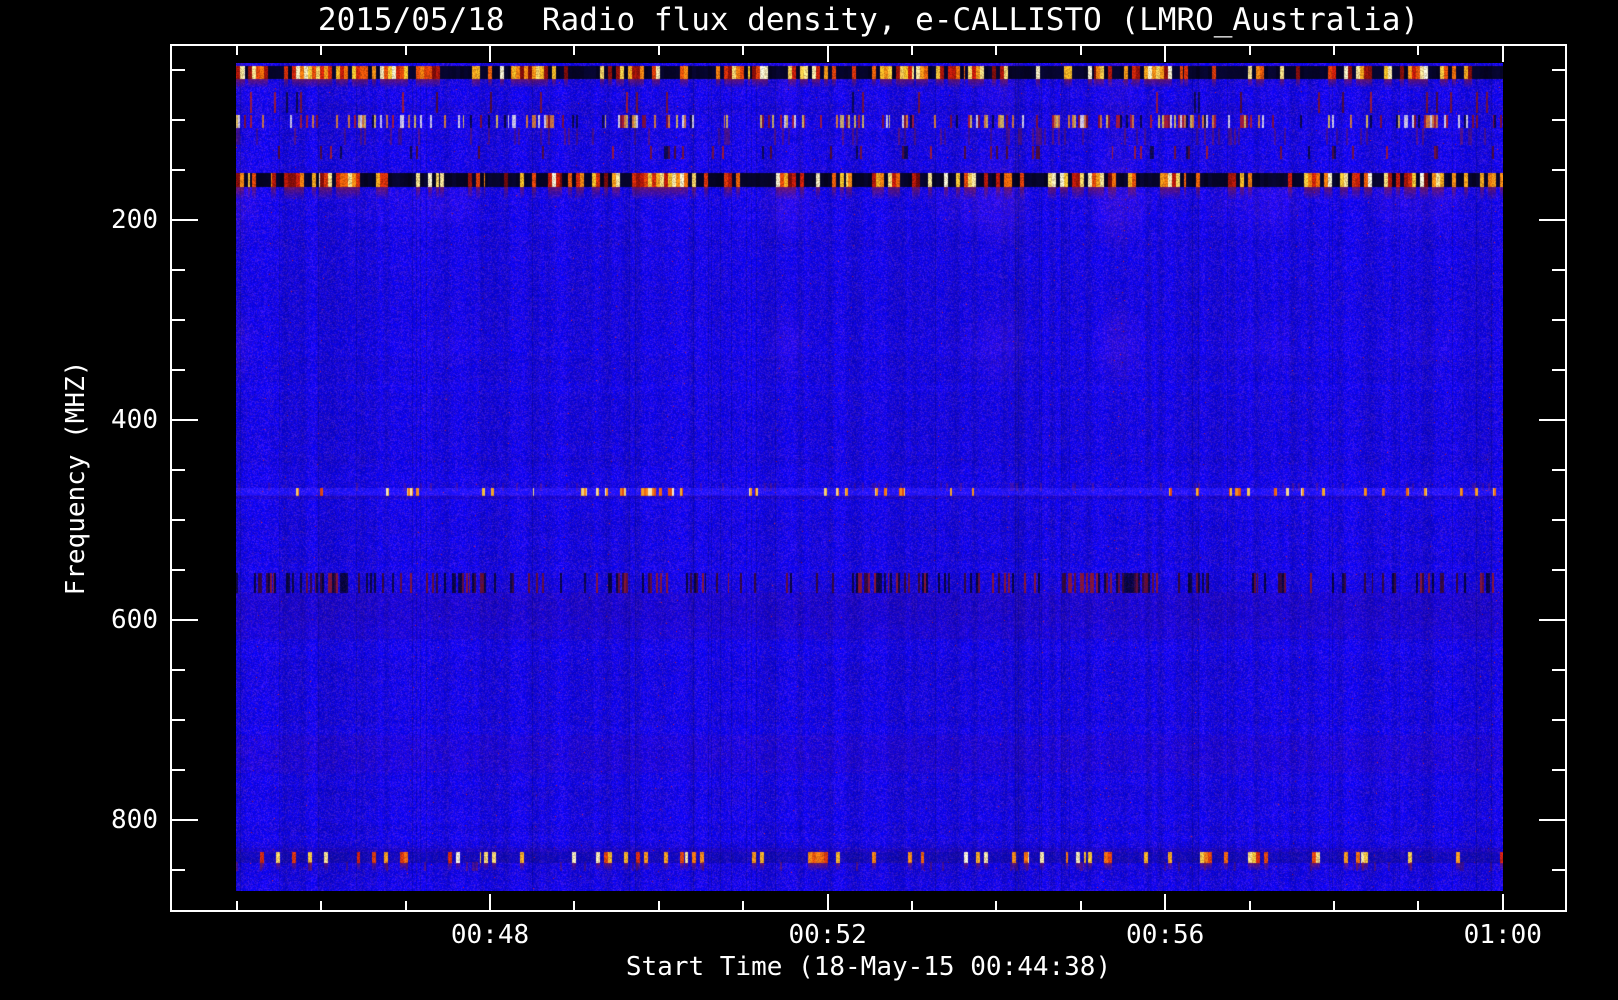 Image resolution: width=1618 pixels, height=1000 pixels. What do you see at coordinates (1165, 935) in the screenshot?
I see `x-tick-label: 00:56` at bounding box center [1165, 935].